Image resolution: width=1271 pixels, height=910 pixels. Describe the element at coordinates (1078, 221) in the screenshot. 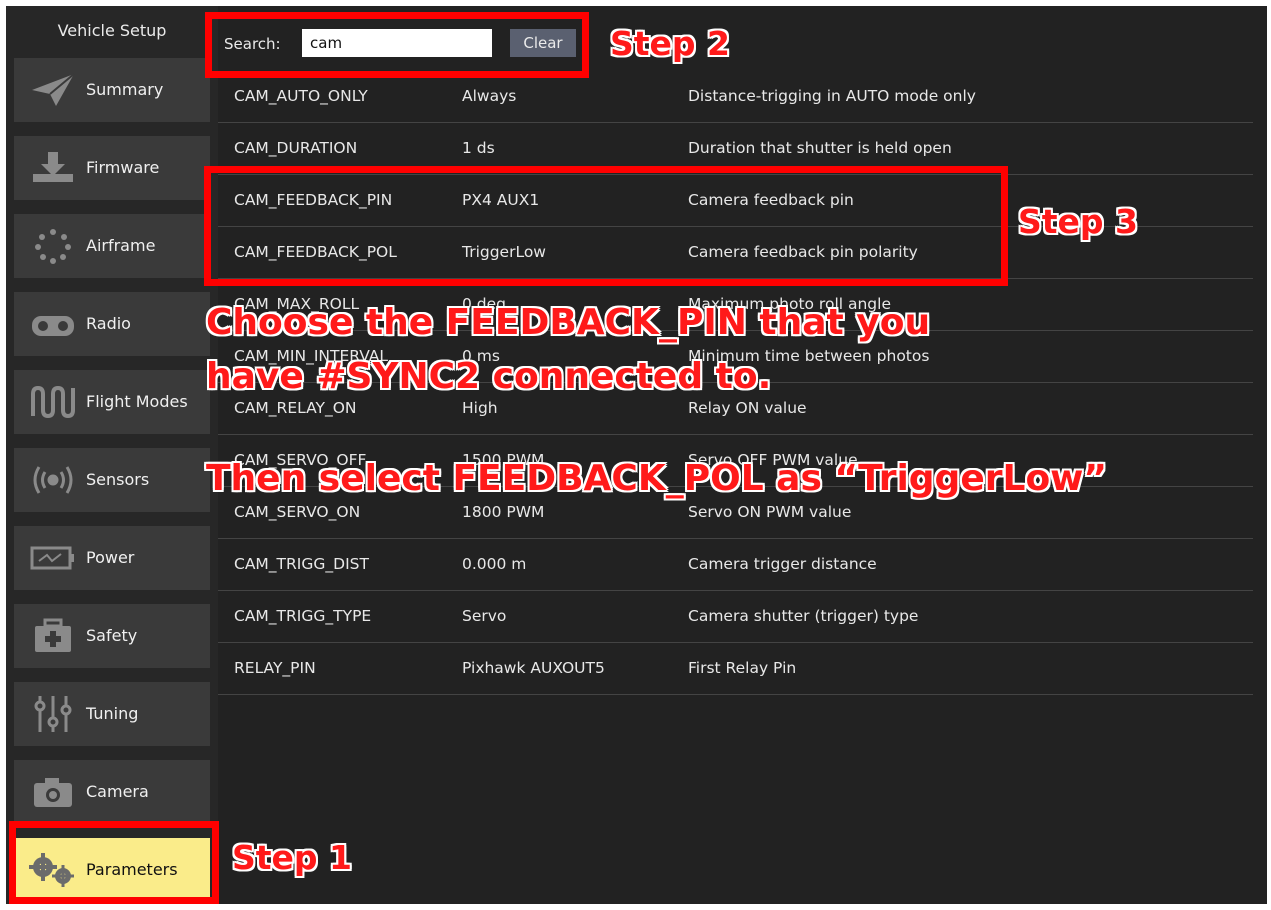

I see `step3-label: Step 3` at that location.